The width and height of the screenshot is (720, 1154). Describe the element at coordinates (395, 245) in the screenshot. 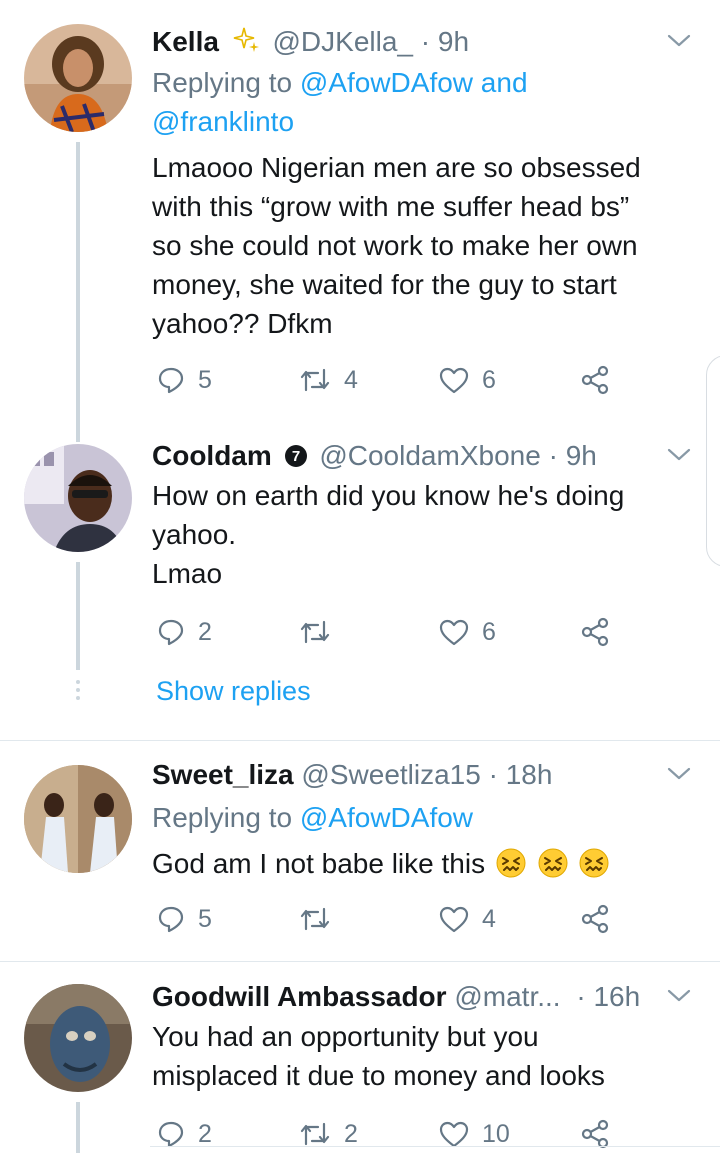

I see `text-line: so she could not work to make her own` at that location.